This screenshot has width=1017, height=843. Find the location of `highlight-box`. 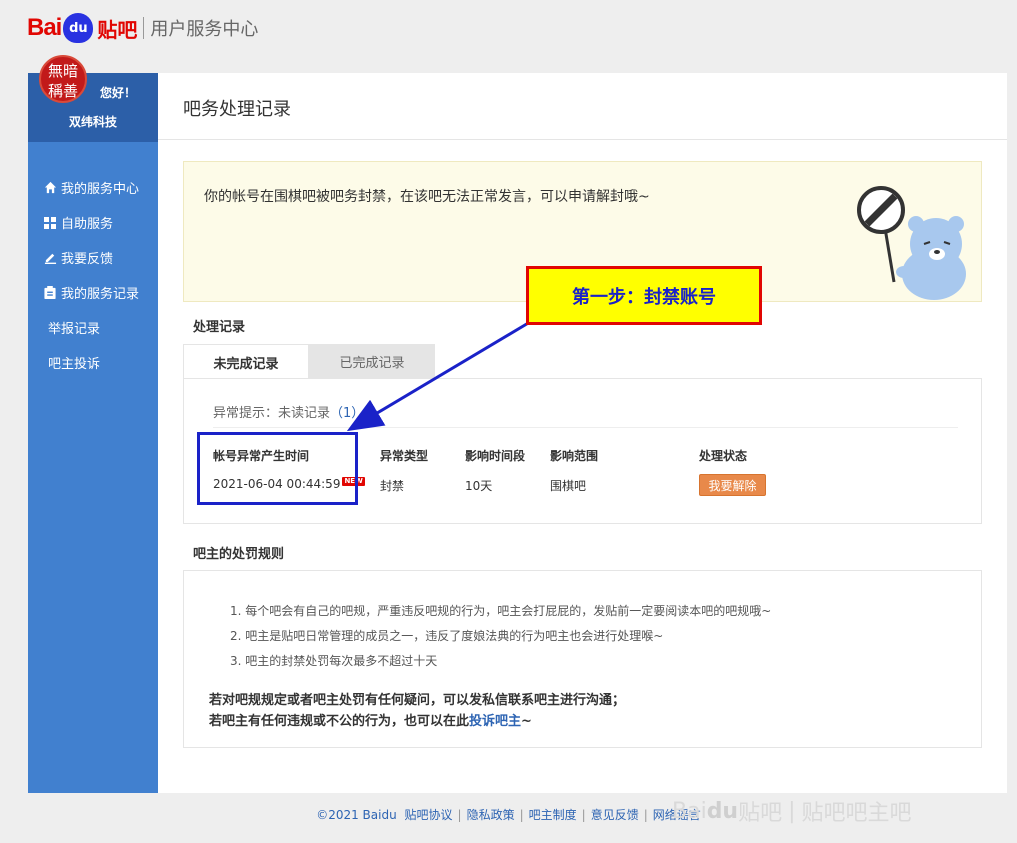

highlight-box is located at coordinates (277, 468).